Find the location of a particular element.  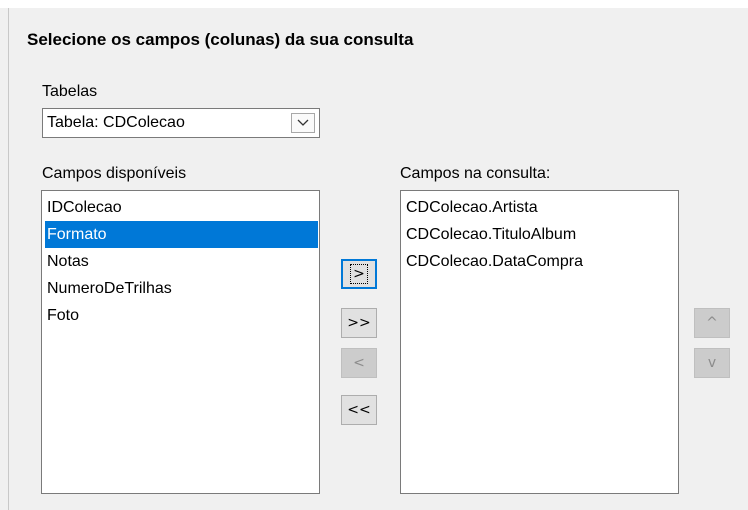

available-field-item: Notas is located at coordinates (181, 261).